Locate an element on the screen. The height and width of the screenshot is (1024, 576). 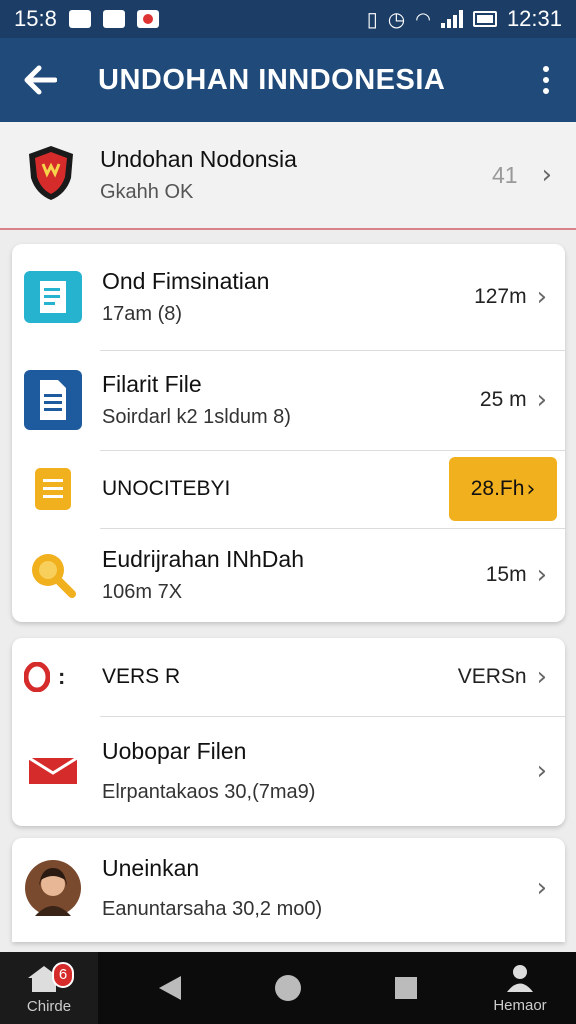
nav-back-button is located at coordinates (170, 988).